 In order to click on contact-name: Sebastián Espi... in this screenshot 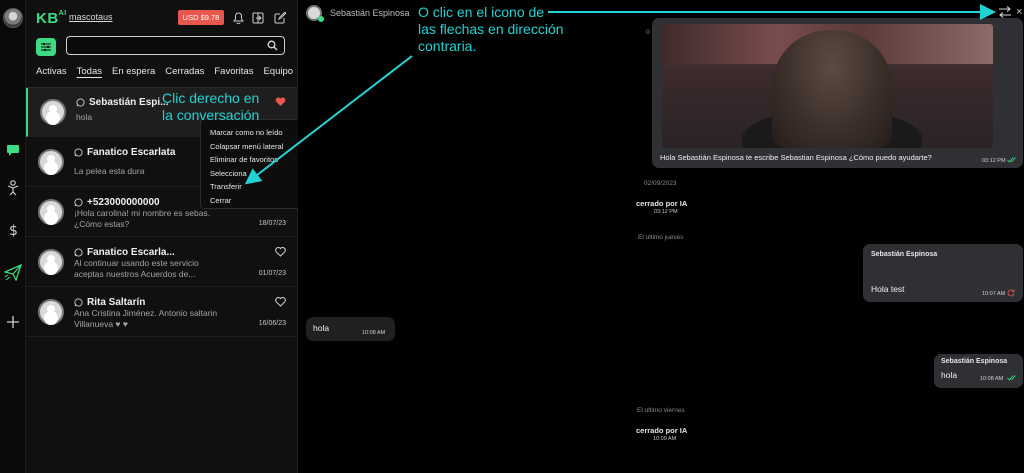, I will do `click(129, 102)`.